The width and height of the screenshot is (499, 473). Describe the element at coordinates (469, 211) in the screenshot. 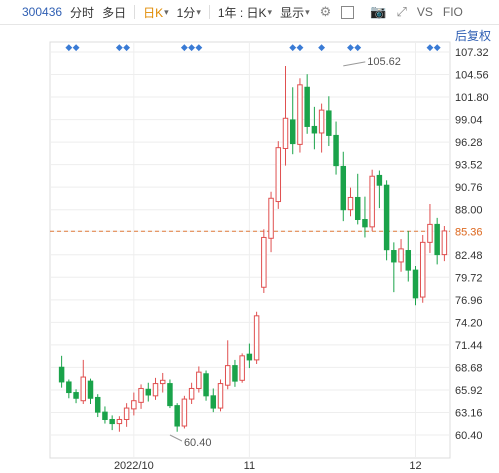

I see `y-tick-label: 88.00` at that location.